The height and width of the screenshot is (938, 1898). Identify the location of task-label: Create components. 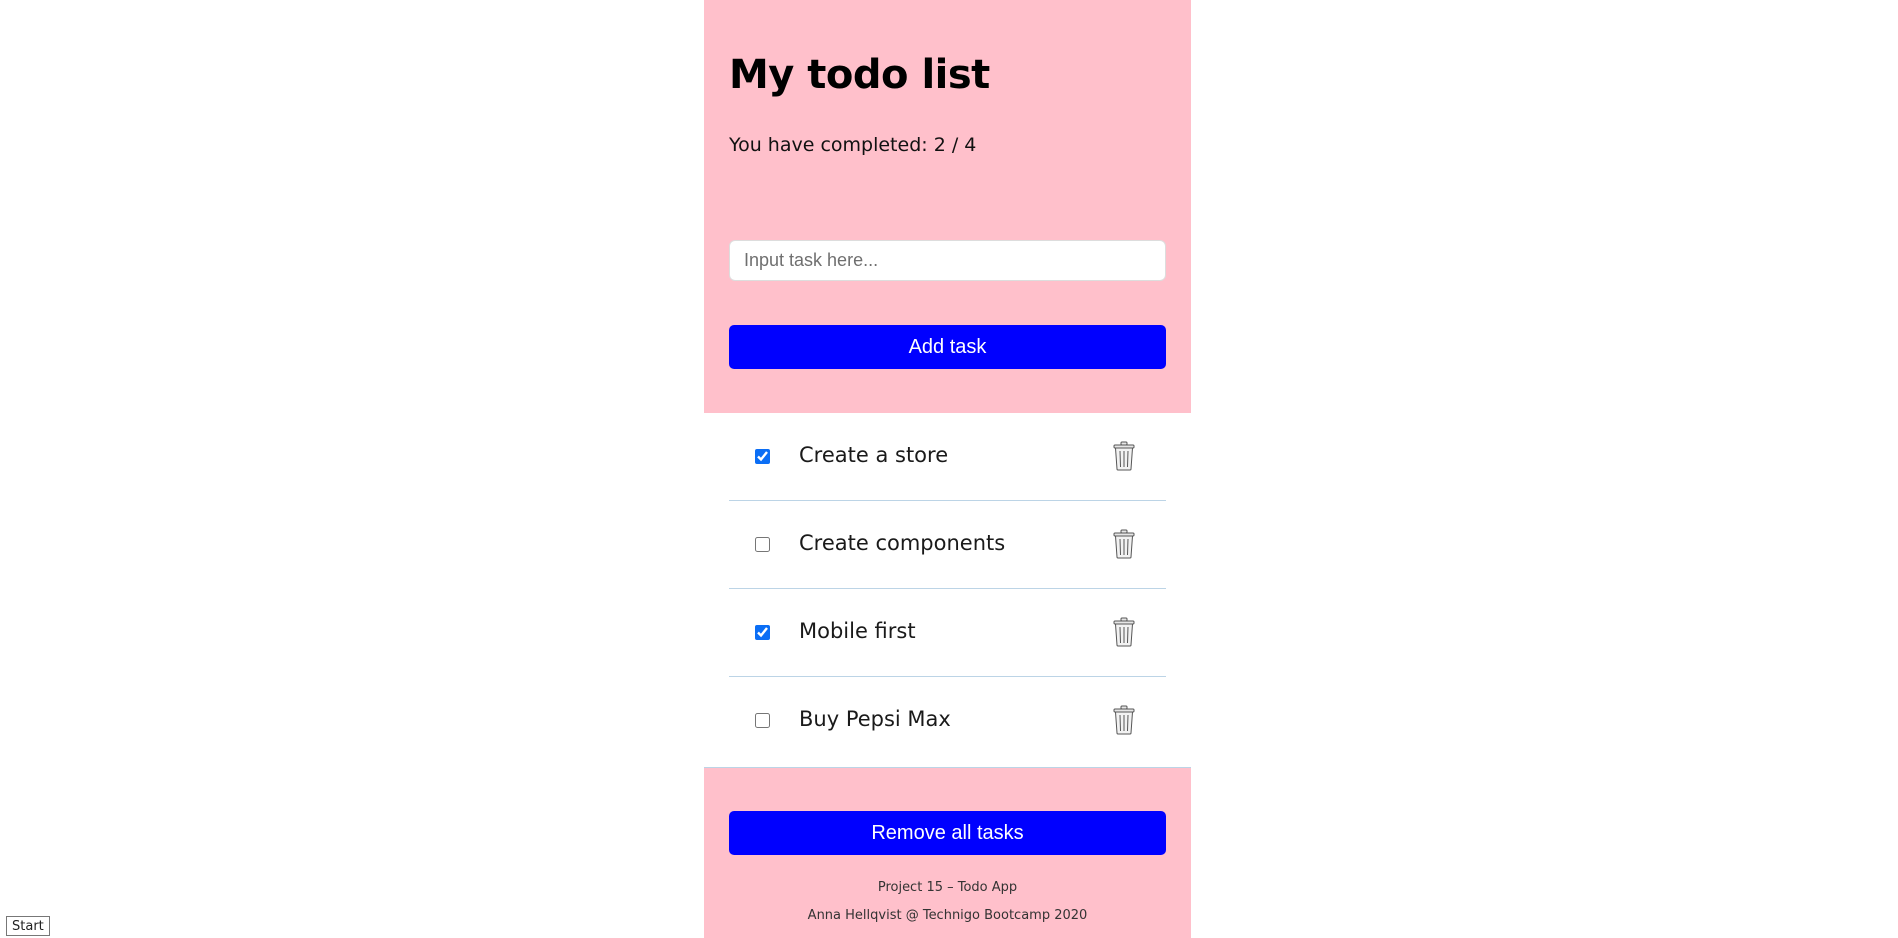
(902, 543).